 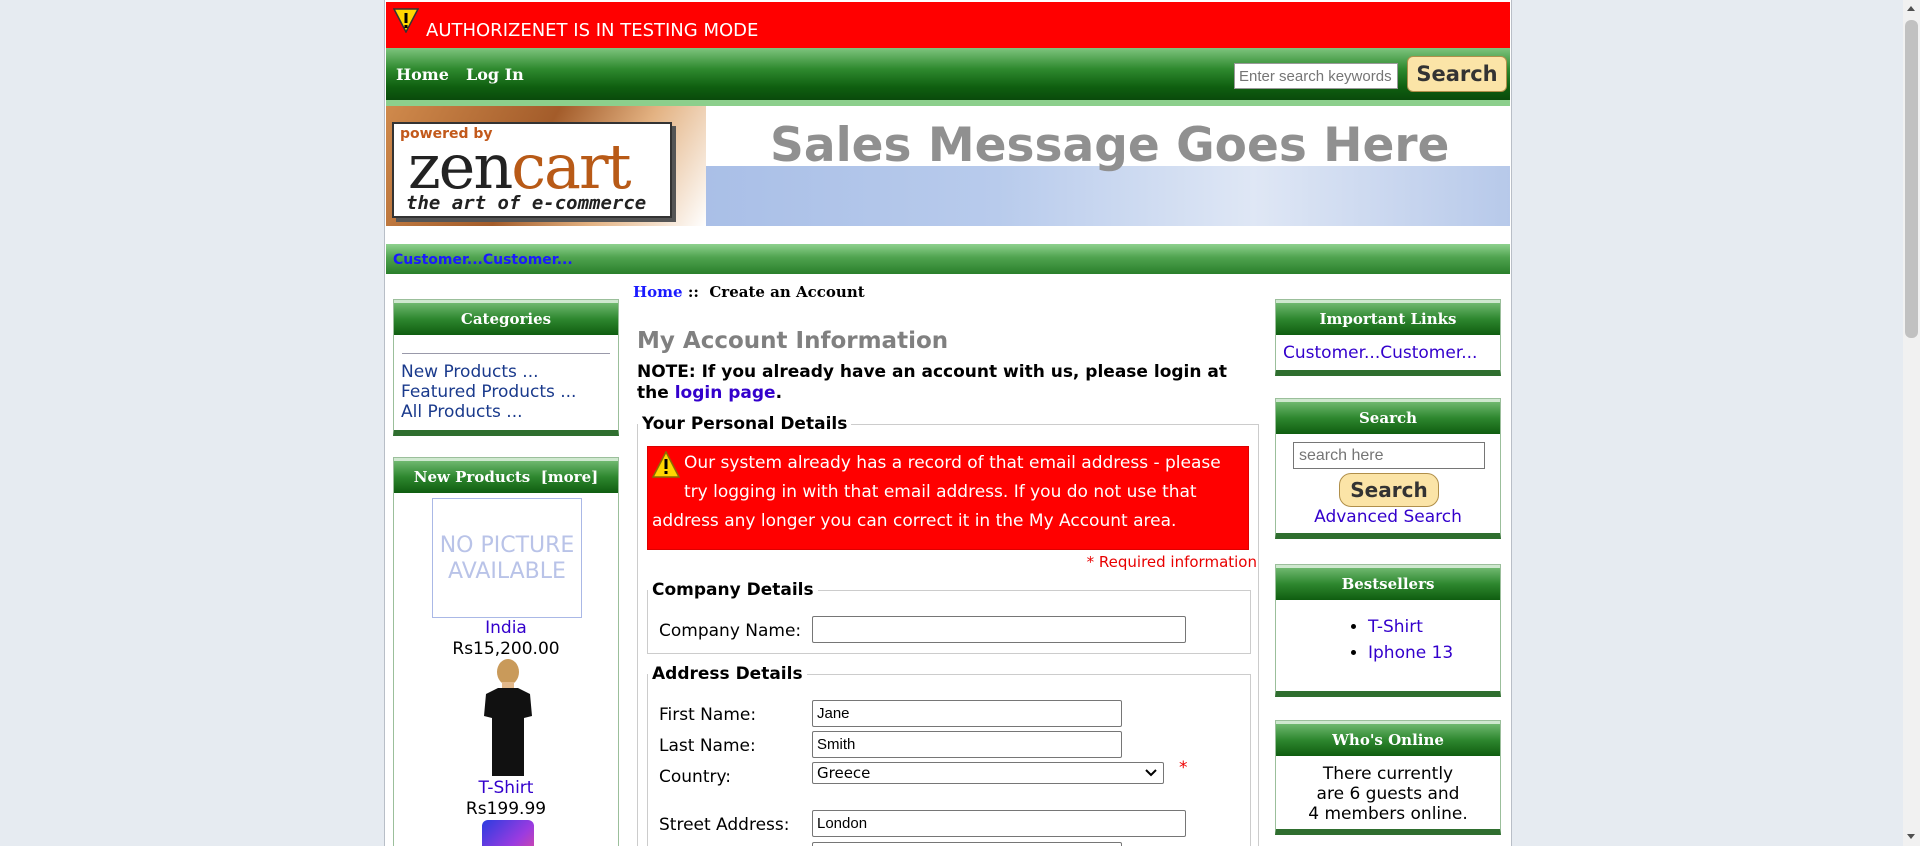 What do you see at coordinates (1911, 179) in the screenshot?
I see `scrollbar-thumb` at bounding box center [1911, 179].